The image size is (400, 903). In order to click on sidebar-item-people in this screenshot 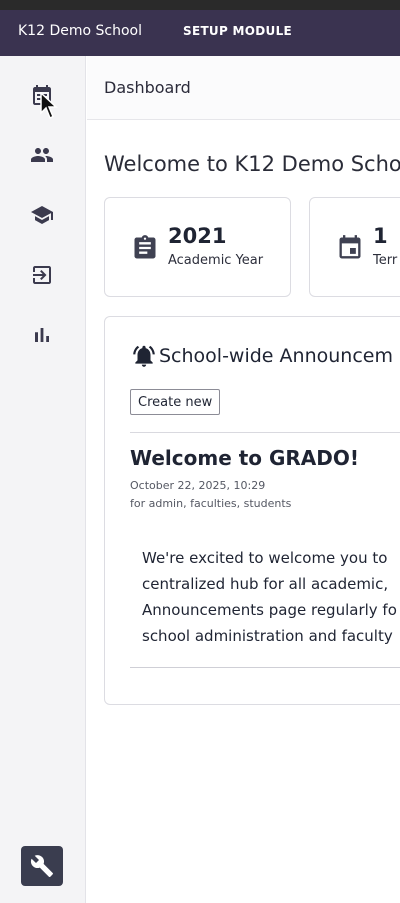, I will do `click(42, 155)`.